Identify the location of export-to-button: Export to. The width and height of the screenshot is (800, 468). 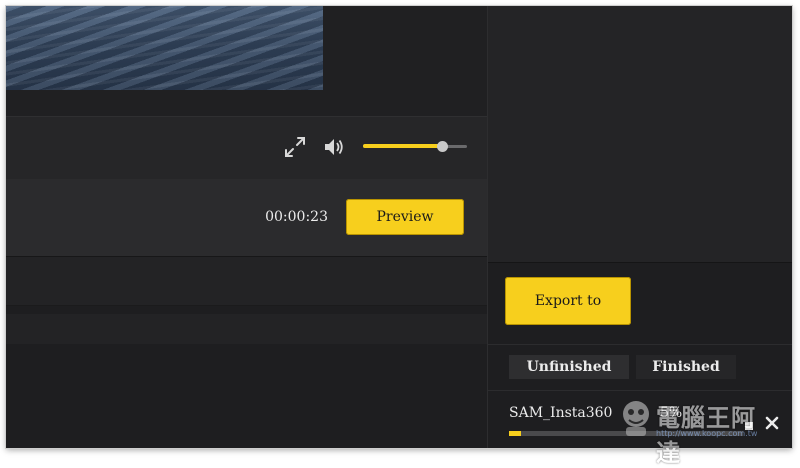
(568, 301).